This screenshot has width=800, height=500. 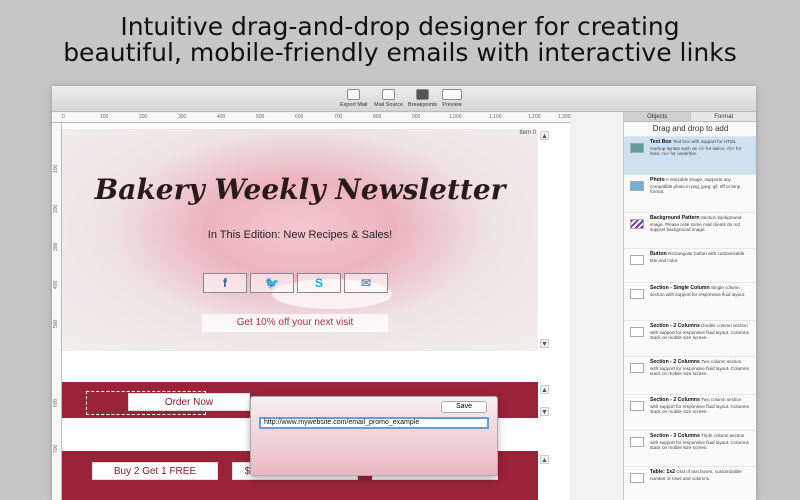 I want to click on source-icon, so click(x=389, y=94).